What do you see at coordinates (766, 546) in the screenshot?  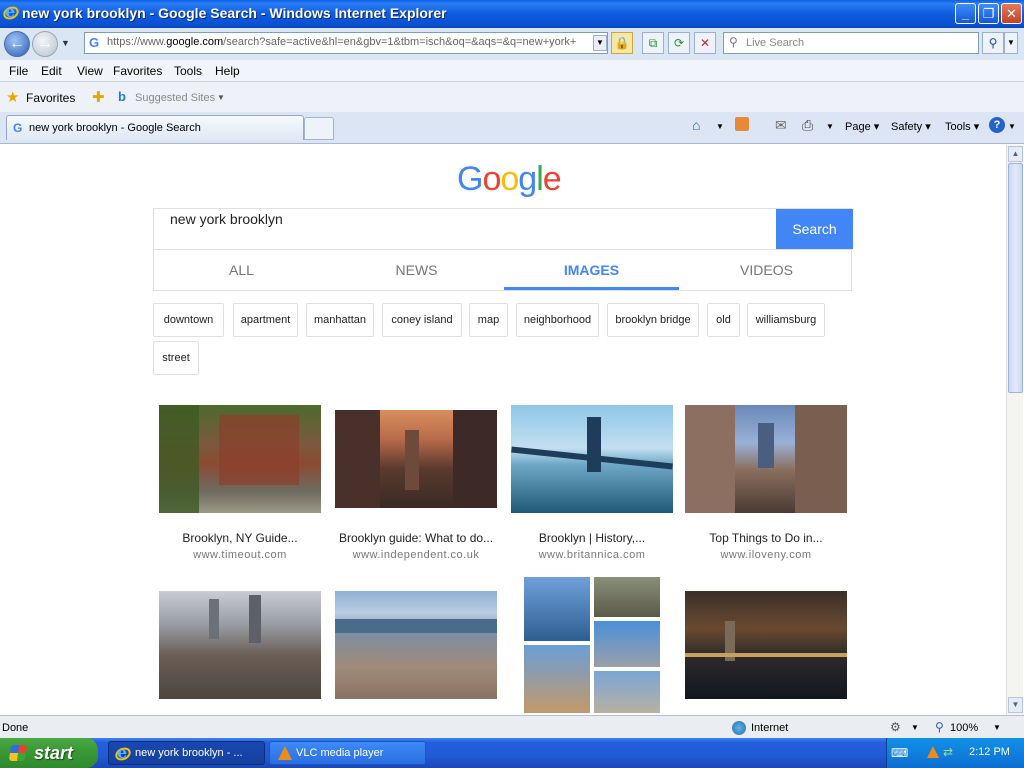 I see `result-caption: Top Things to Do in... www.iloveny.com` at bounding box center [766, 546].